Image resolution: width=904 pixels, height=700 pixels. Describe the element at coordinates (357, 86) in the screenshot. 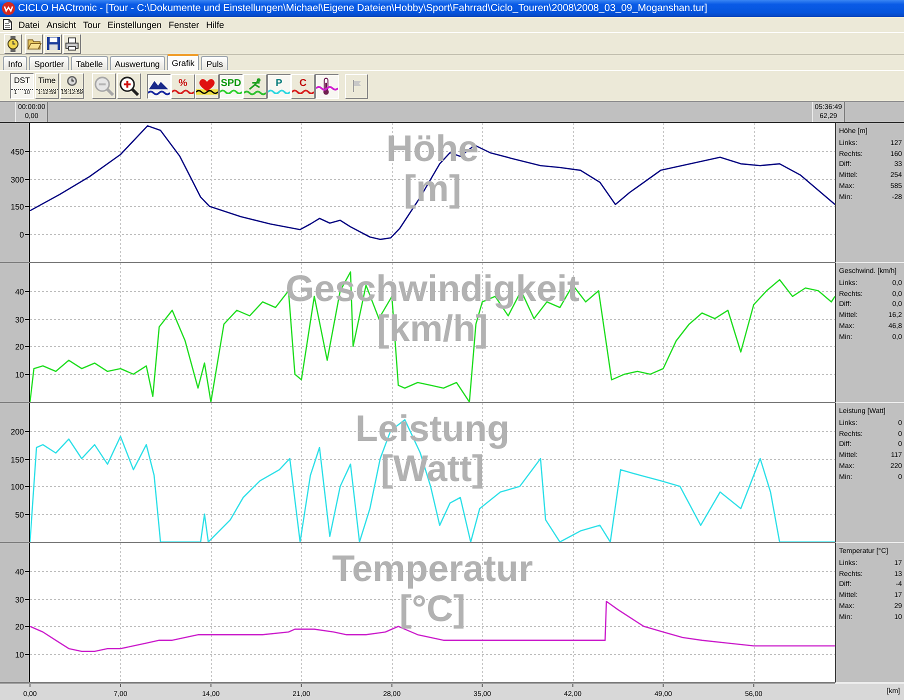

I see `flag-icon` at that location.